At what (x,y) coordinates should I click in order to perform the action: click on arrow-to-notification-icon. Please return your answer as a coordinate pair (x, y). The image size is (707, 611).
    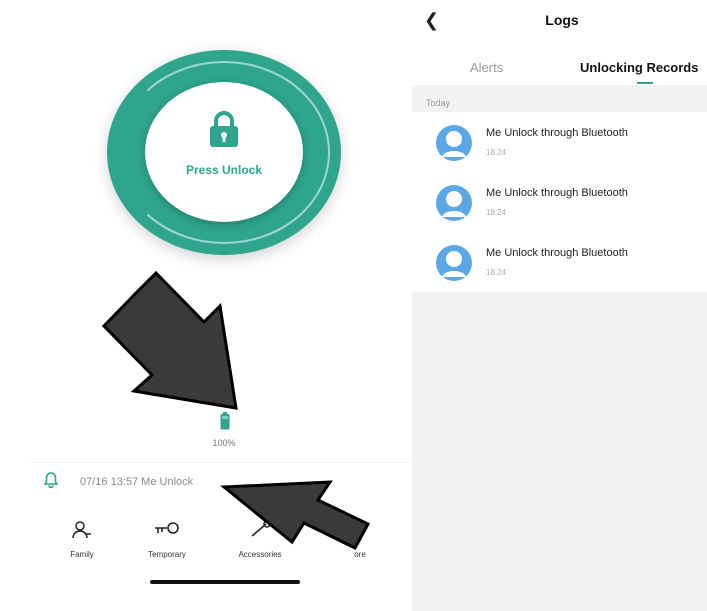
    Looking at the image, I should click on (295, 515).